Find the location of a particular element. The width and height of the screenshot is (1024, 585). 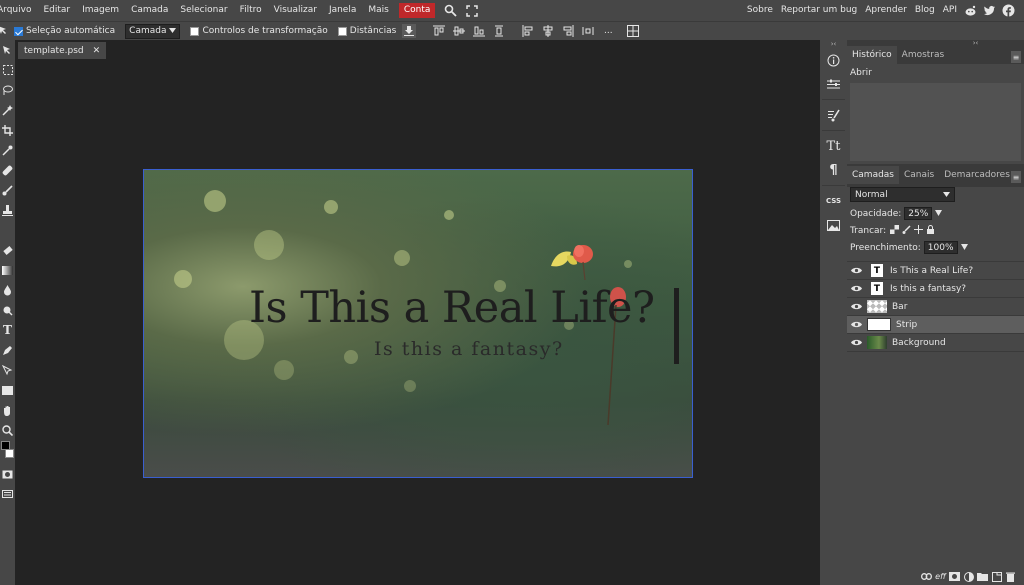

fill-input: 100% is located at coordinates (940, 247).